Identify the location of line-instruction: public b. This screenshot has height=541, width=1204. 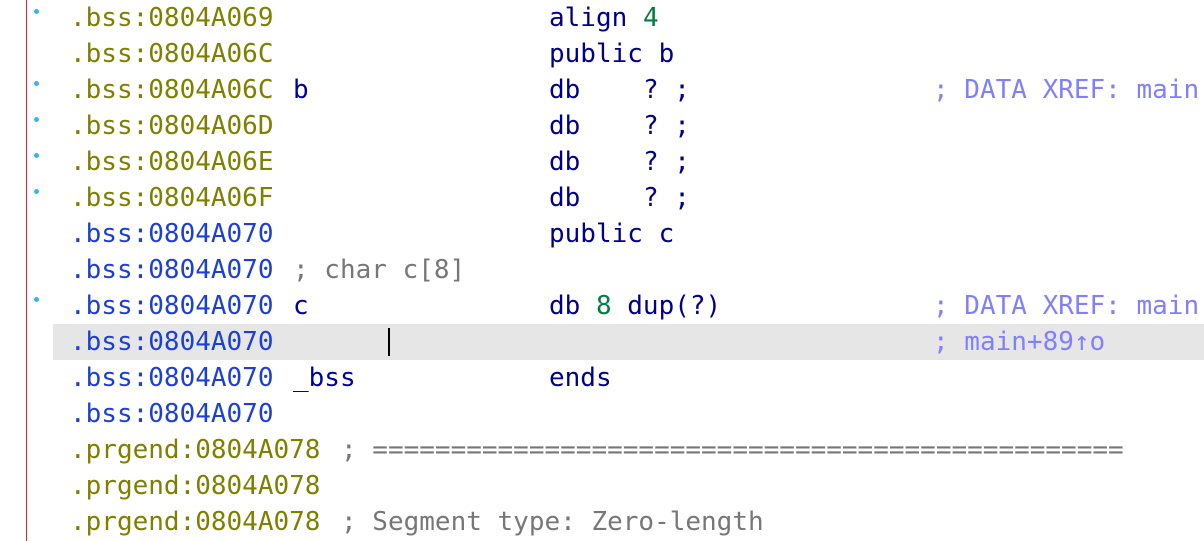
(611, 54).